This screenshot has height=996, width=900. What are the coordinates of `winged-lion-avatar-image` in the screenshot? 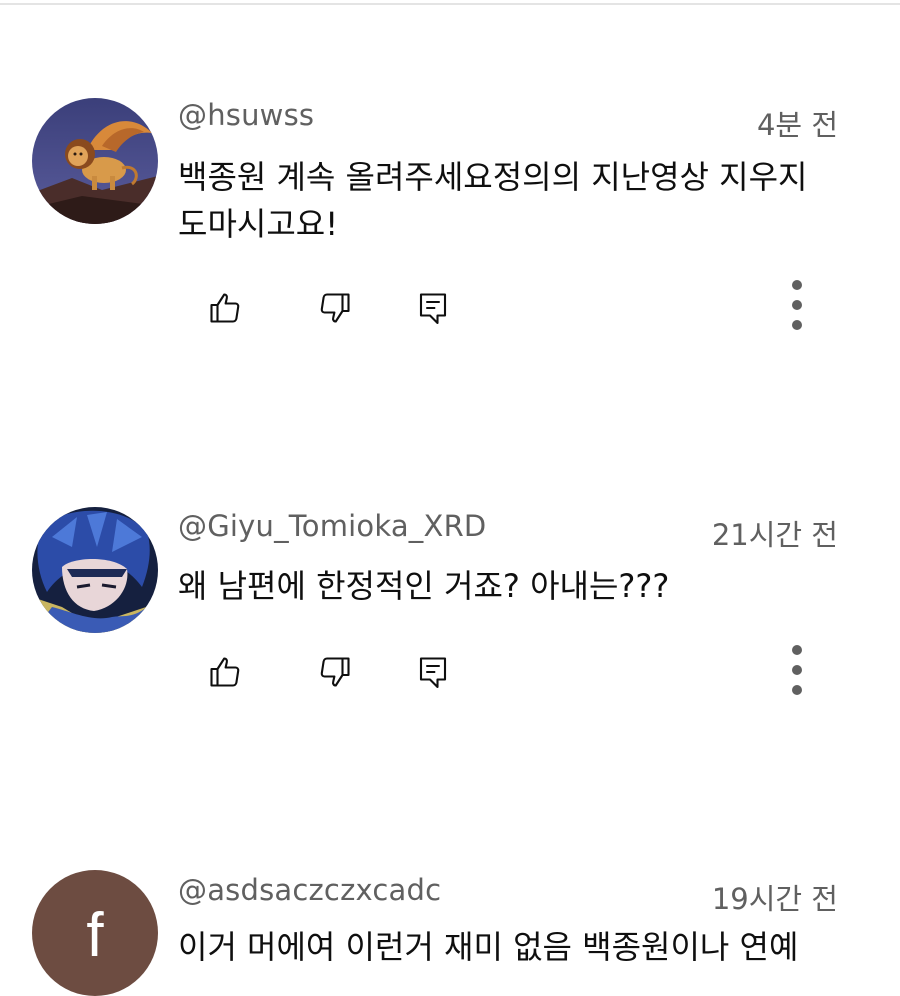 It's located at (95, 161).